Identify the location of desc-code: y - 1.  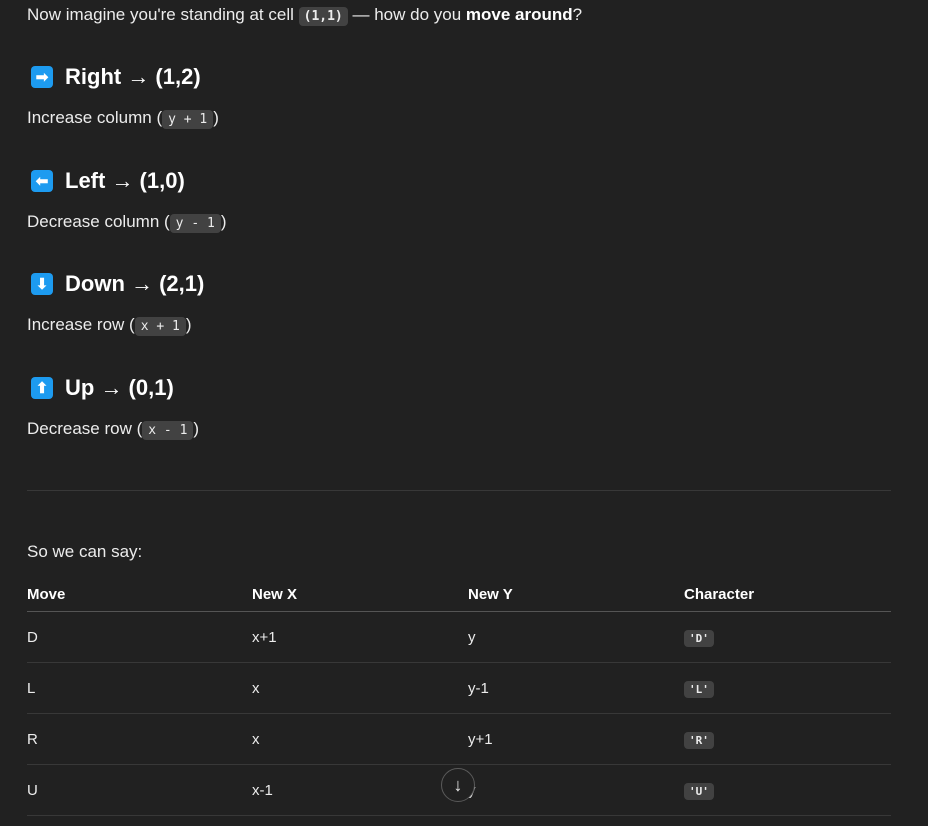
(195, 223).